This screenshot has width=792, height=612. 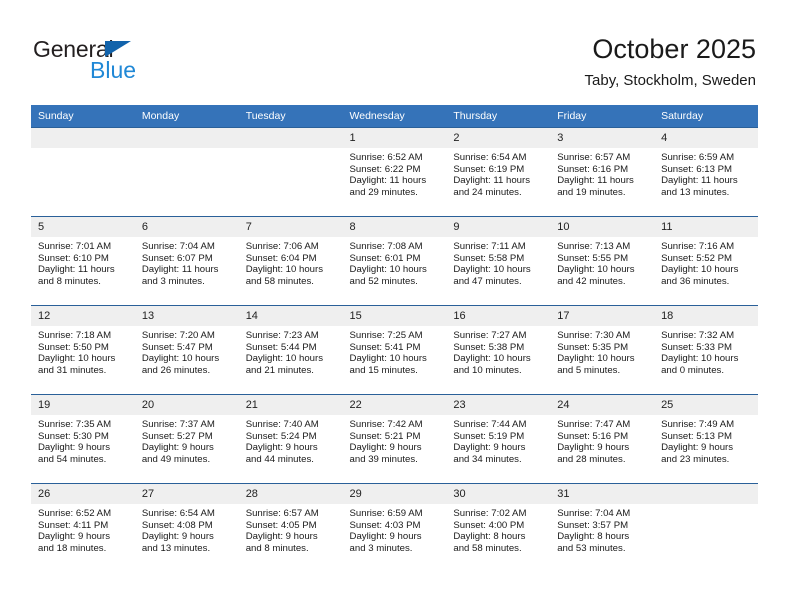 What do you see at coordinates (281, 436) in the screenshot?
I see `sunset-text: Sunset: 5:24 PM` at bounding box center [281, 436].